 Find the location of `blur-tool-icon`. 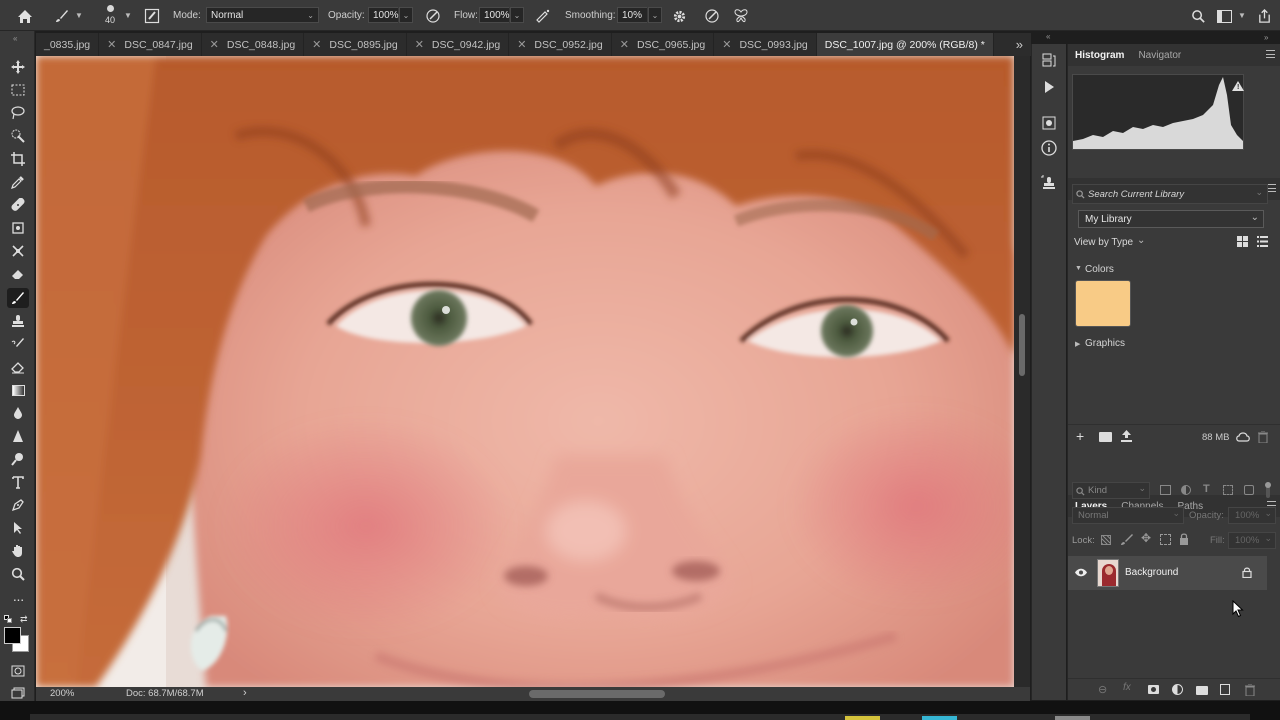

blur-tool-icon is located at coordinates (18, 413).